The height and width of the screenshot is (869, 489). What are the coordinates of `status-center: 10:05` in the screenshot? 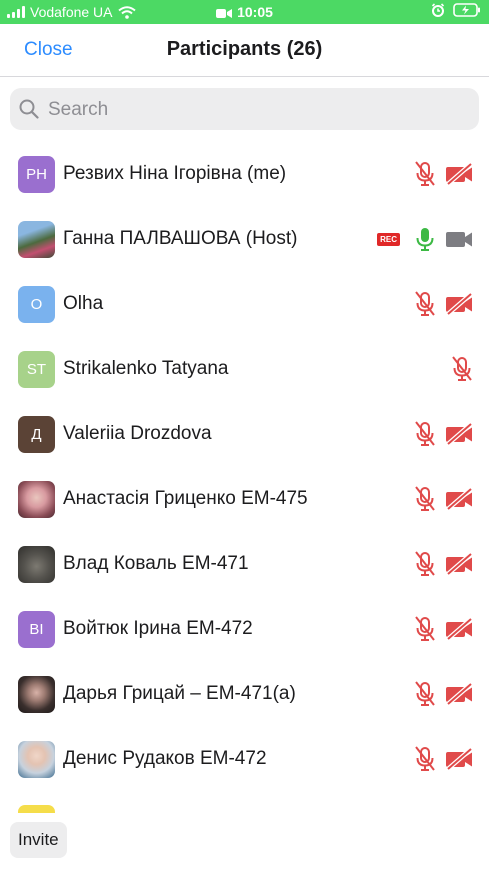 It's located at (244, 12).